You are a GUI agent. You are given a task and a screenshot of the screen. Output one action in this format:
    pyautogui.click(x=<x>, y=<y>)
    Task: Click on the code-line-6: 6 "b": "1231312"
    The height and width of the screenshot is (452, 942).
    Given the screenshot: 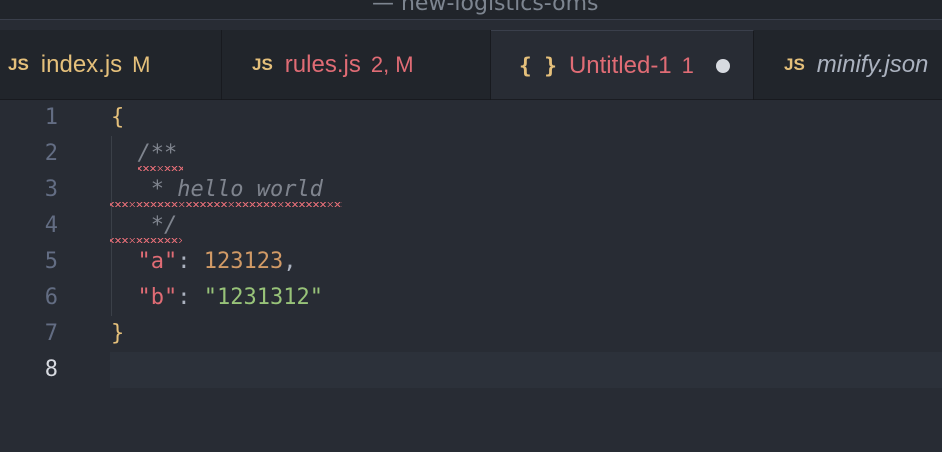 What is the action you would take?
    pyautogui.click(x=471, y=298)
    